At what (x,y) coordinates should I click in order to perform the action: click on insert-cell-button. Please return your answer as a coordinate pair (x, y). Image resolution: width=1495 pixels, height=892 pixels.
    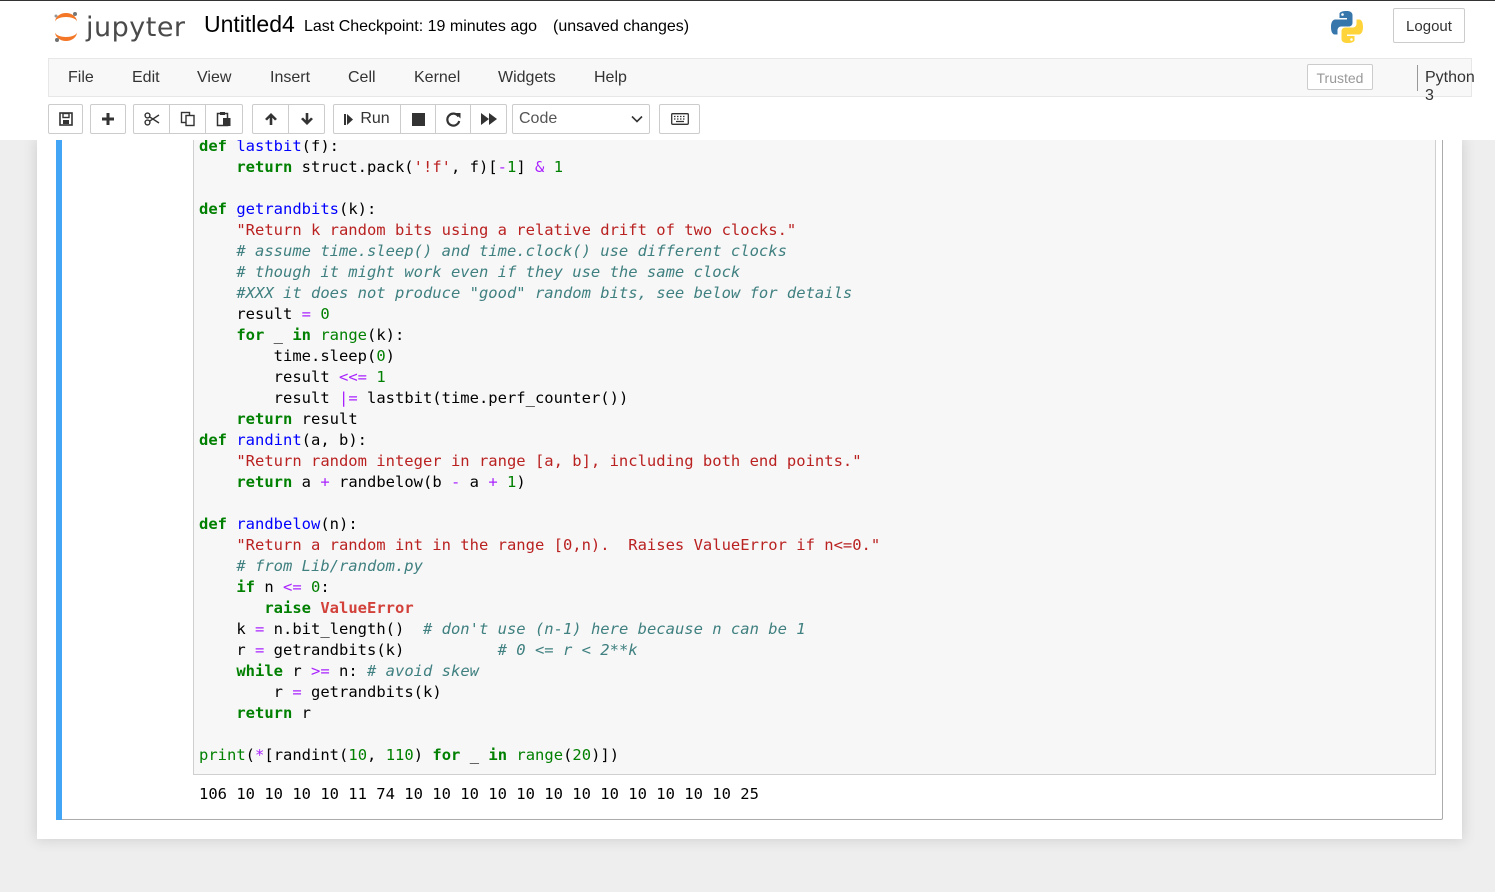
    Looking at the image, I should click on (108, 119).